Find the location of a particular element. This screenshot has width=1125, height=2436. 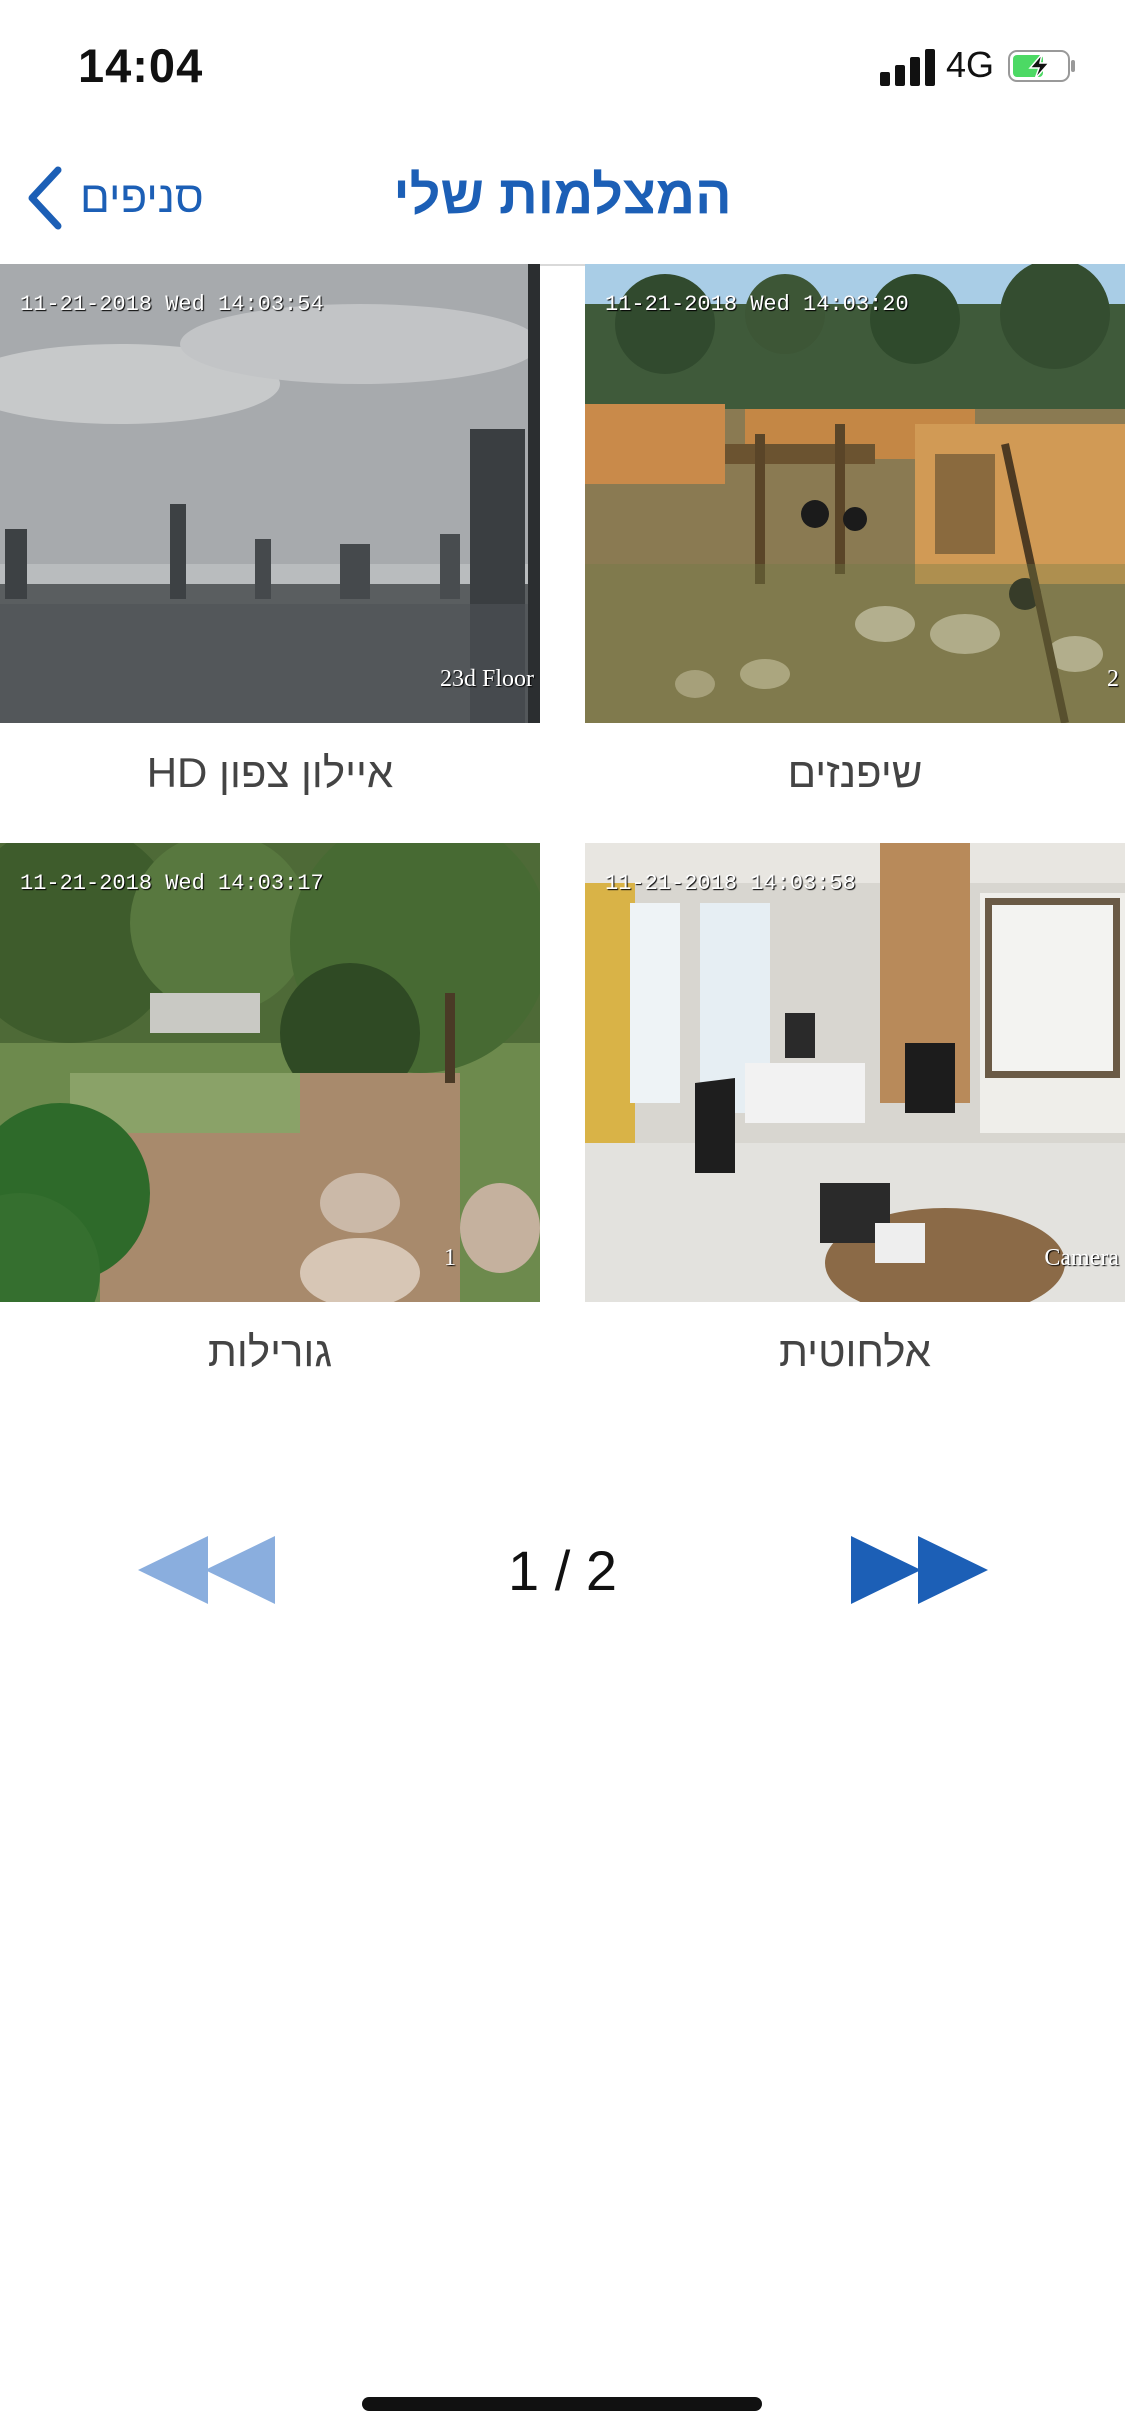

home-indicator is located at coordinates (562, 2404).